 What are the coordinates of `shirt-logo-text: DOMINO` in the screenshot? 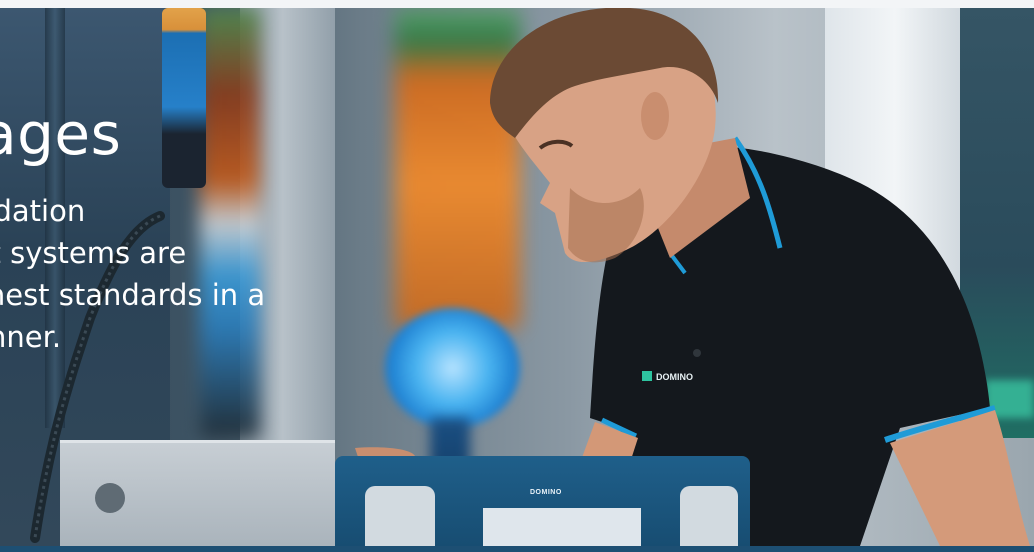 It's located at (674, 377).